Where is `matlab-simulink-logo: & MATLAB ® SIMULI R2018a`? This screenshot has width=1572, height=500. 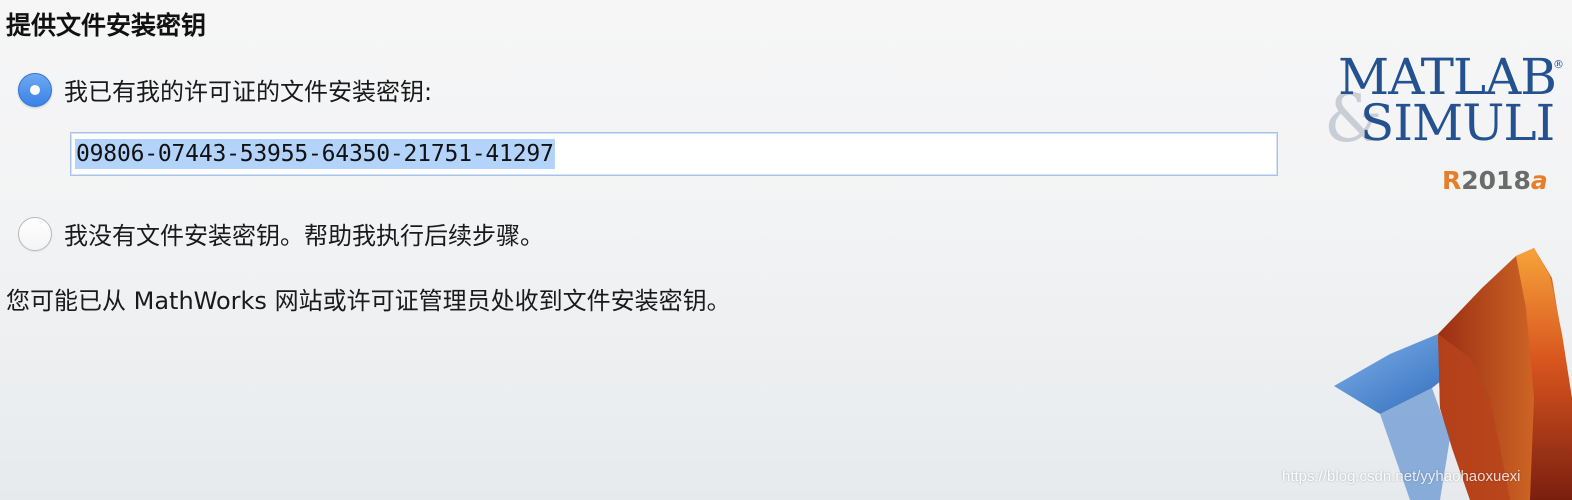 matlab-simulink-logo: & MATLAB ® SIMULI R2018a is located at coordinates (1448, 128).